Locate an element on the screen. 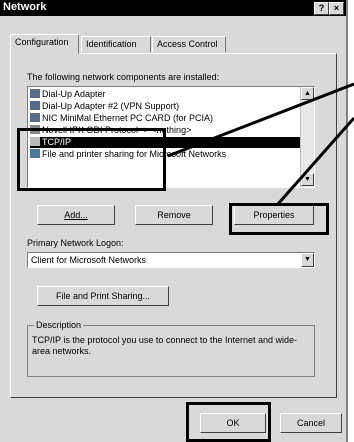 This screenshot has height=442, width=354. callout-pointer-lines is located at coordinates (260, 143).